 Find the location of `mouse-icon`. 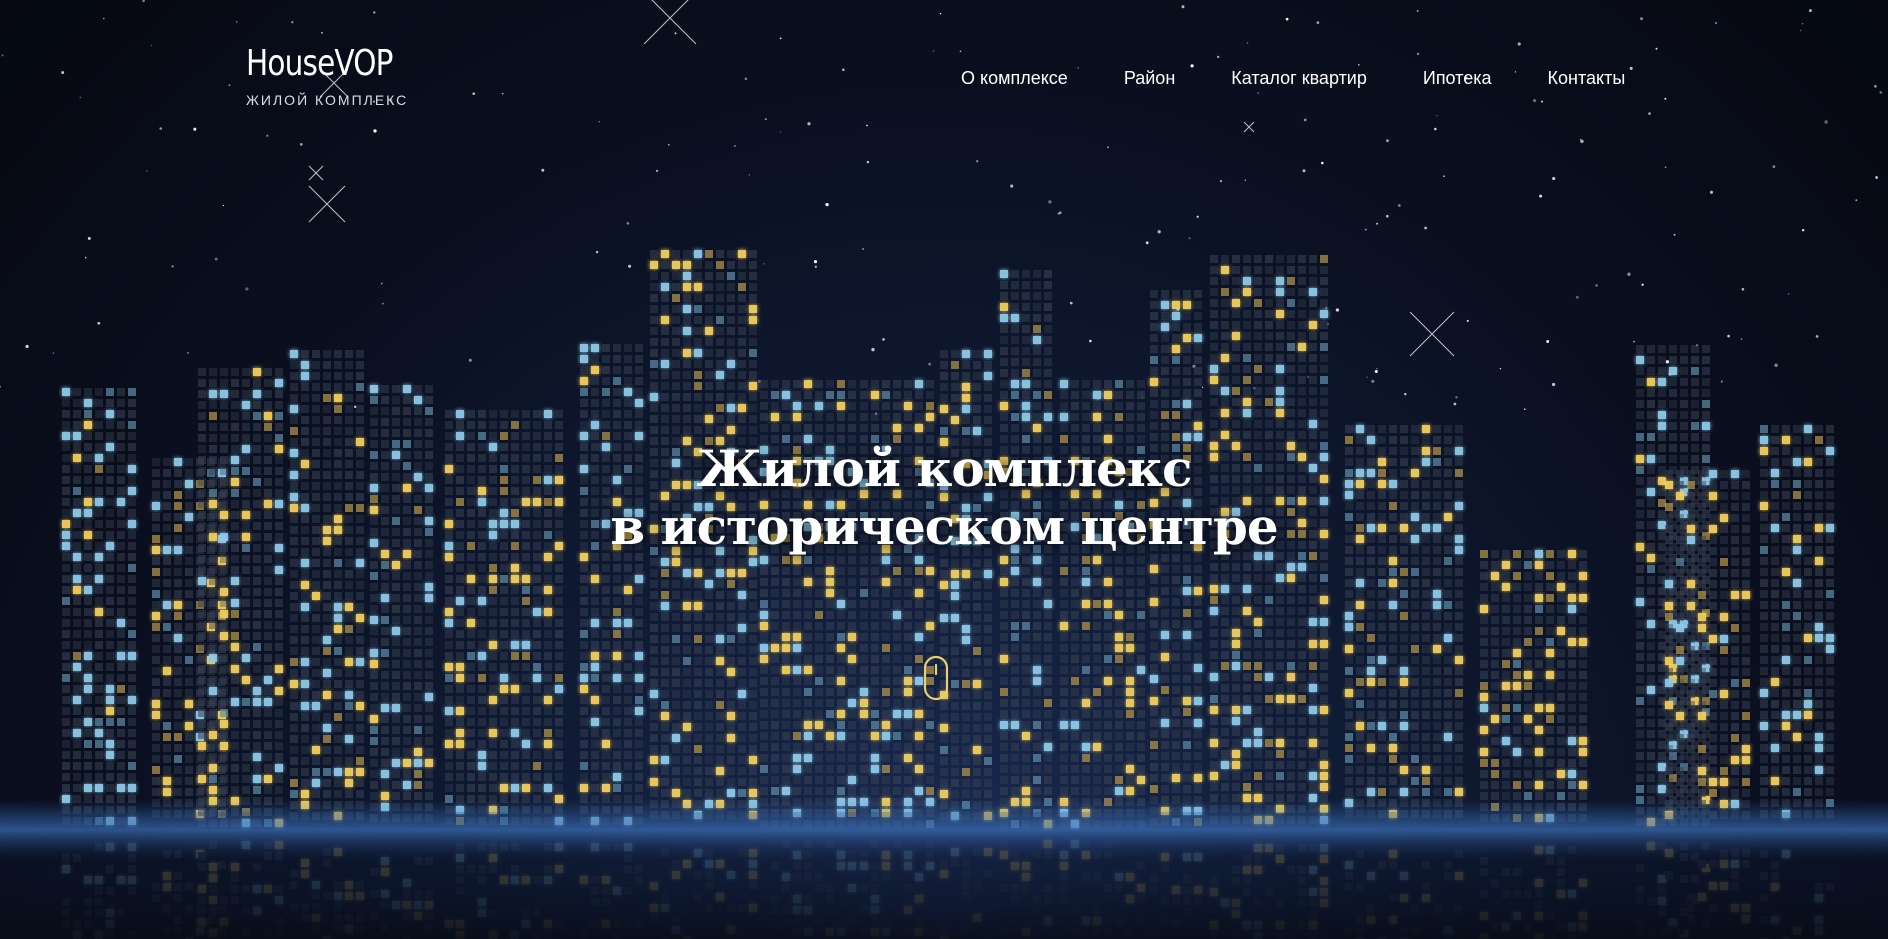

mouse-icon is located at coordinates (936, 678).